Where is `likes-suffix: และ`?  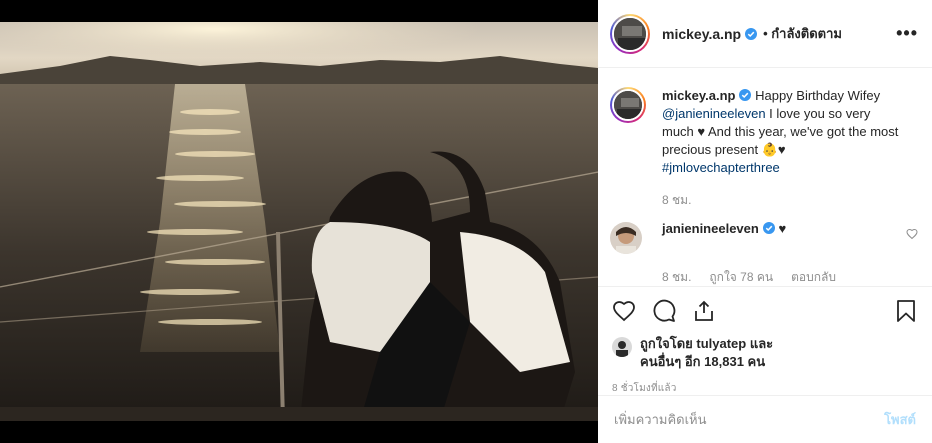 likes-suffix: และ is located at coordinates (760, 343).